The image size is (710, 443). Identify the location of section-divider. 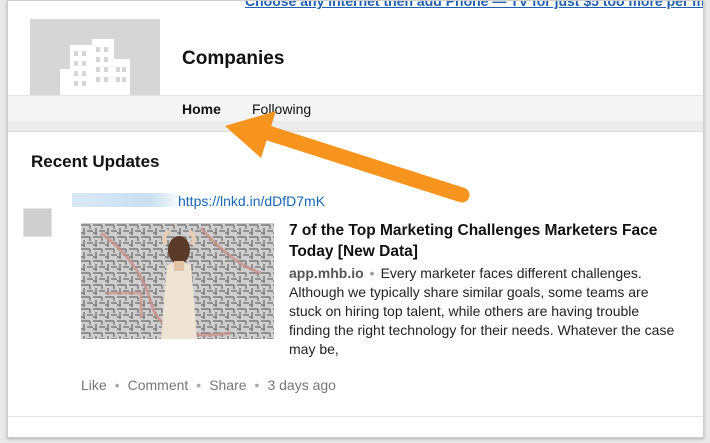
(355, 126).